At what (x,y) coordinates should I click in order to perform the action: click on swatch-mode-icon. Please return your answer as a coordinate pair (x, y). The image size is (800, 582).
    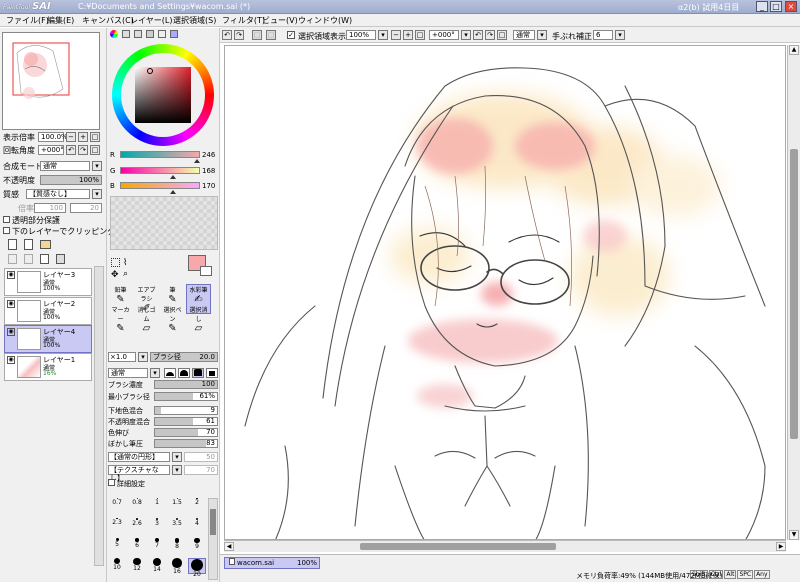
    Looking at the image, I should click on (162, 34).